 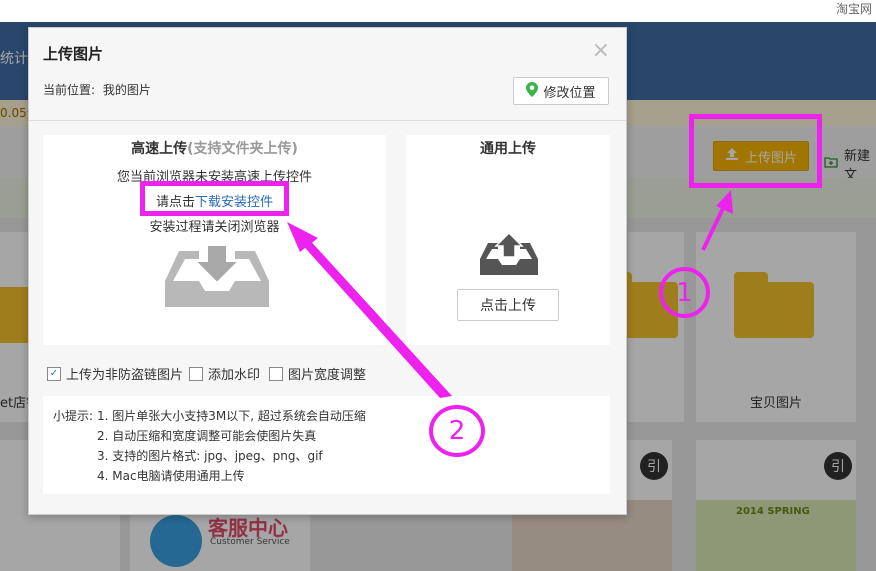 What do you see at coordinates (375, 317) in the screenshot?
I see `arrow-2-shaft` at bounding box center [375, 317].